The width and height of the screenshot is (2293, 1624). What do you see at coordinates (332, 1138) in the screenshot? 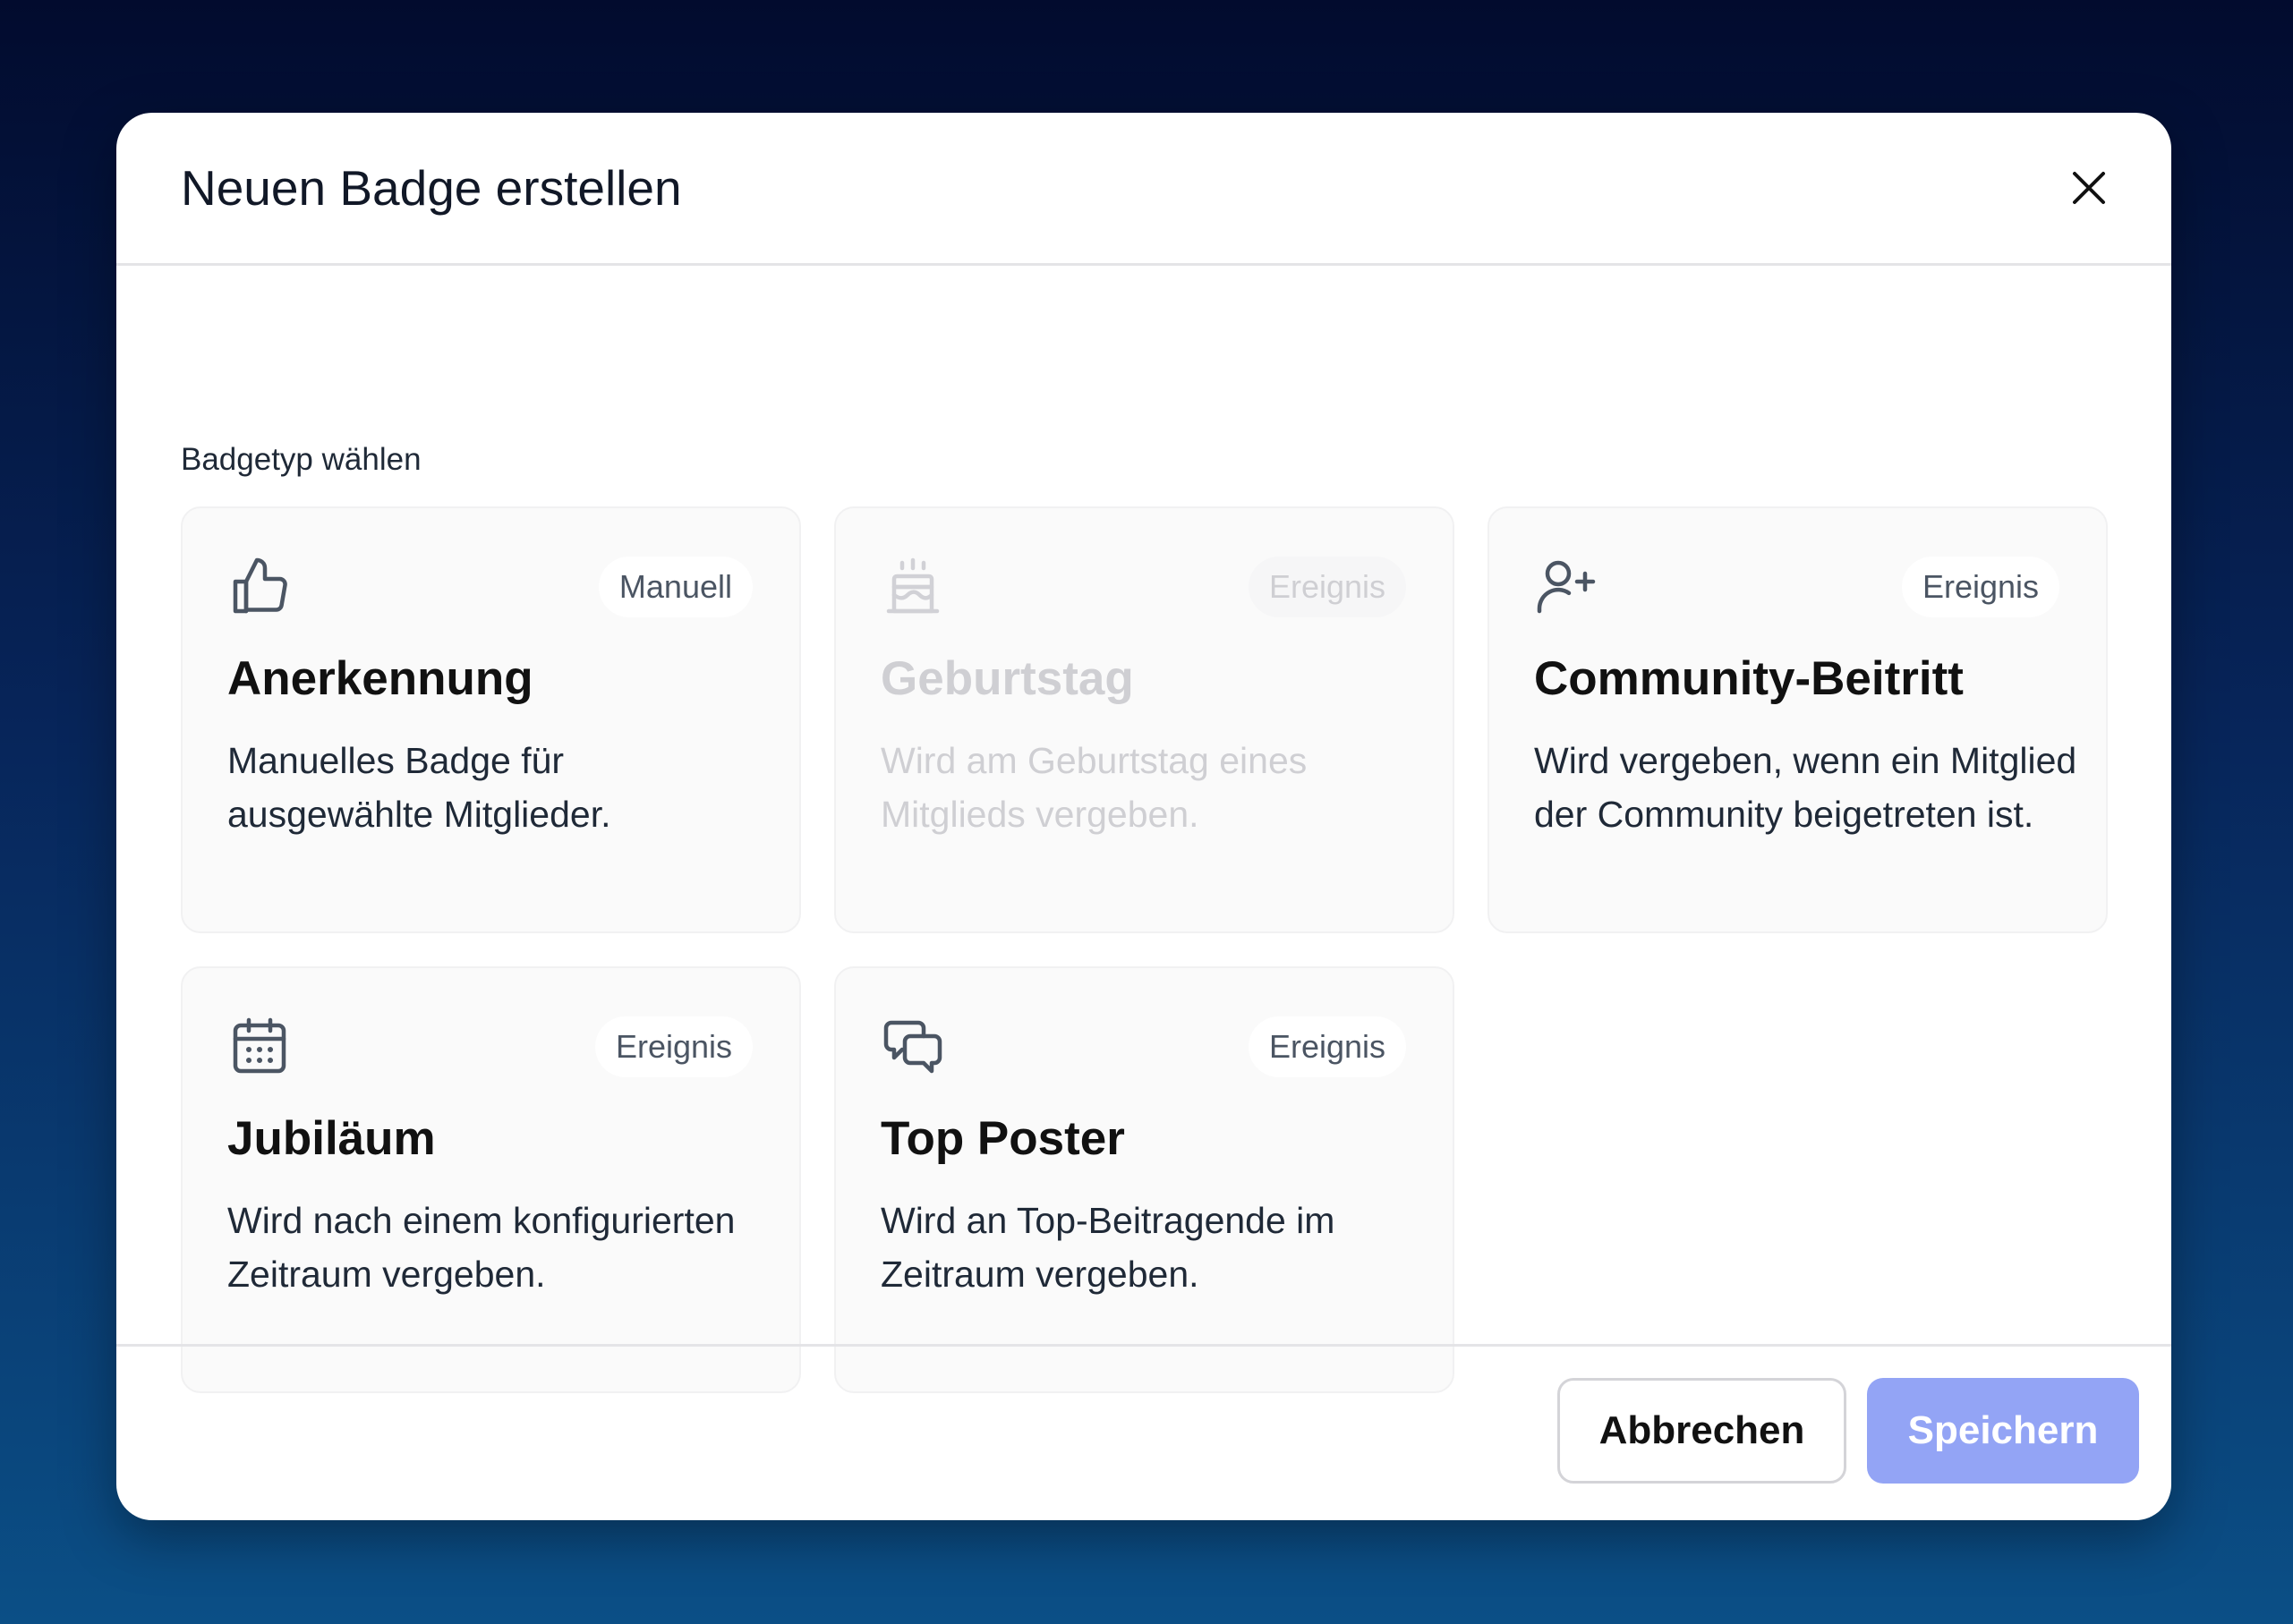
I see `card-title: Jubiläum` at bounding box center [332, 1138].